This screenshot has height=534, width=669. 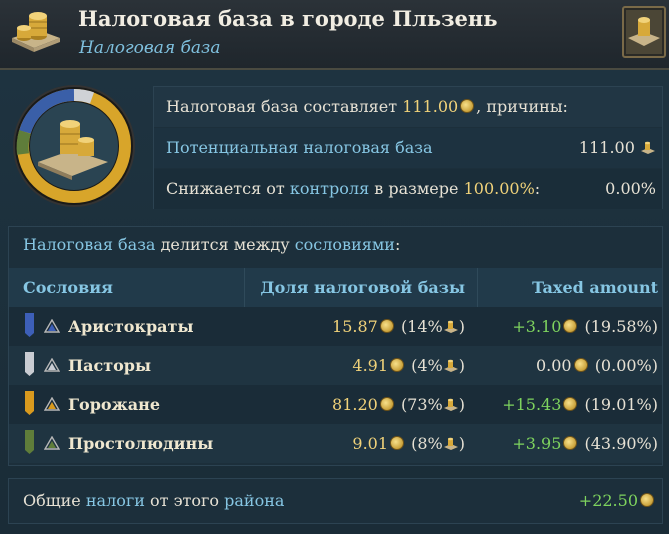 What do you see at coordinates (185, 500) in the screenshot?
I see `from-this-label: от этого` at bounding box center [185, 500].